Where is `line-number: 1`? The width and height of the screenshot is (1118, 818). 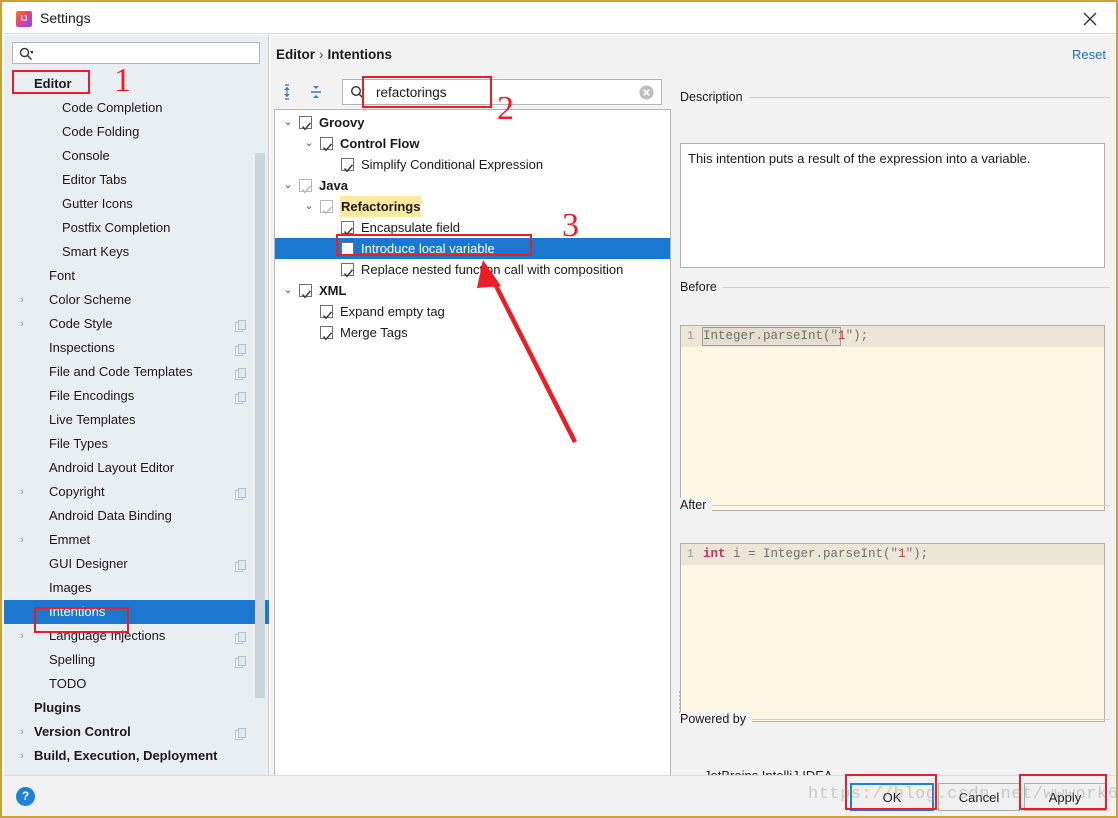 line-number: 1 is located at coordinates (690, 336).